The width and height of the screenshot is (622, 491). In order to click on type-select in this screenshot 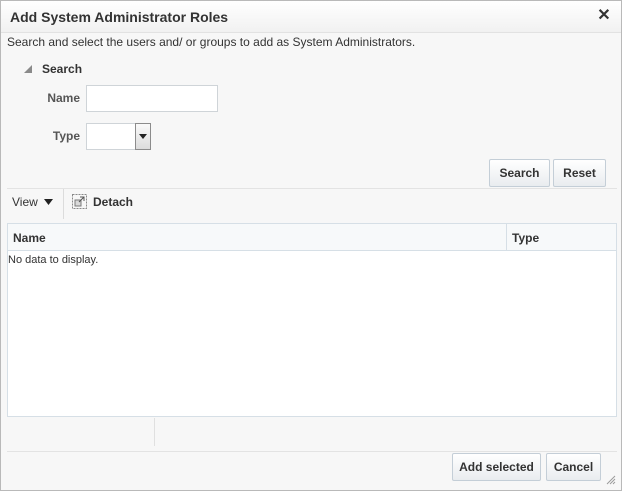, I will do `click(118, 136)`.